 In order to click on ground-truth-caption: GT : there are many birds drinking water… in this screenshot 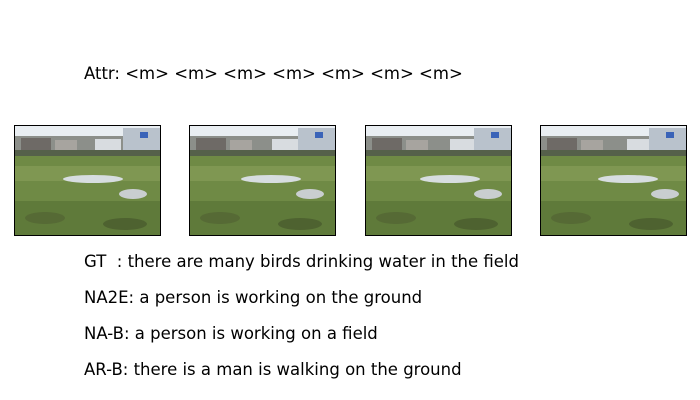, I will do `click(301, 261)`.